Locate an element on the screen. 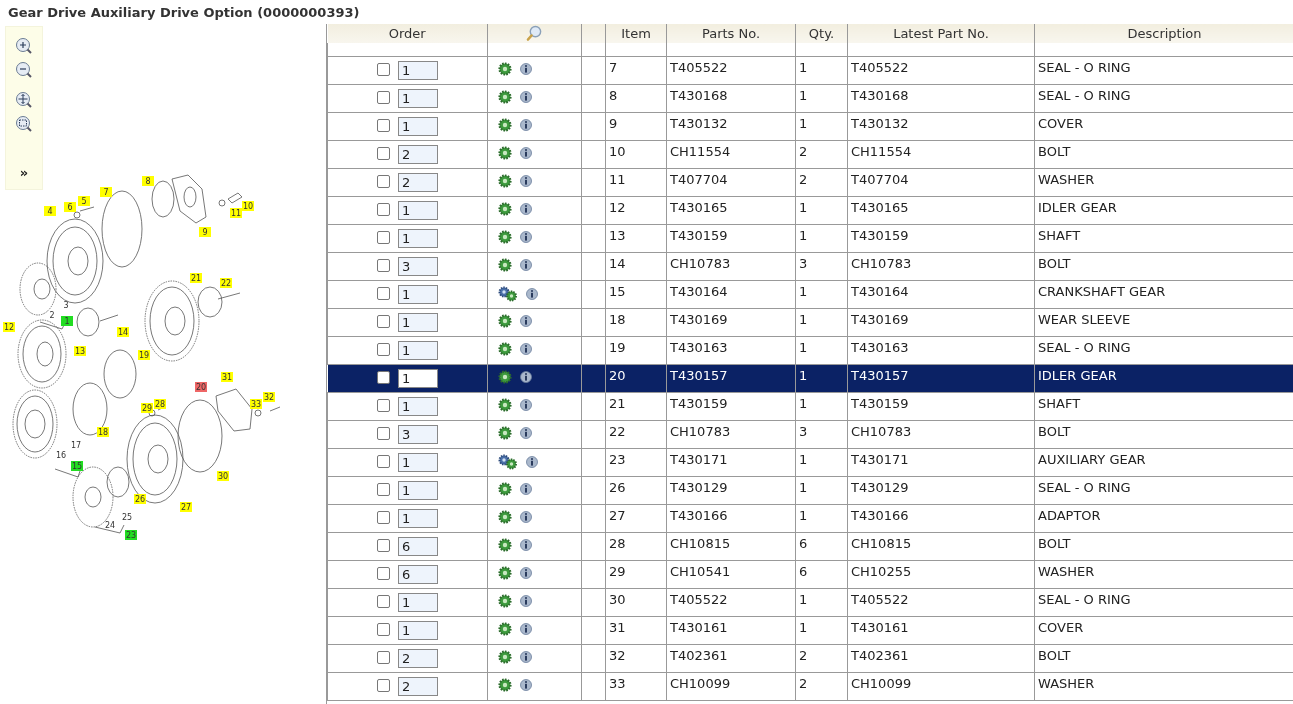 This screenshot has height=704, width=1293. callout-label: 23 is located at coordinates (131, 535).